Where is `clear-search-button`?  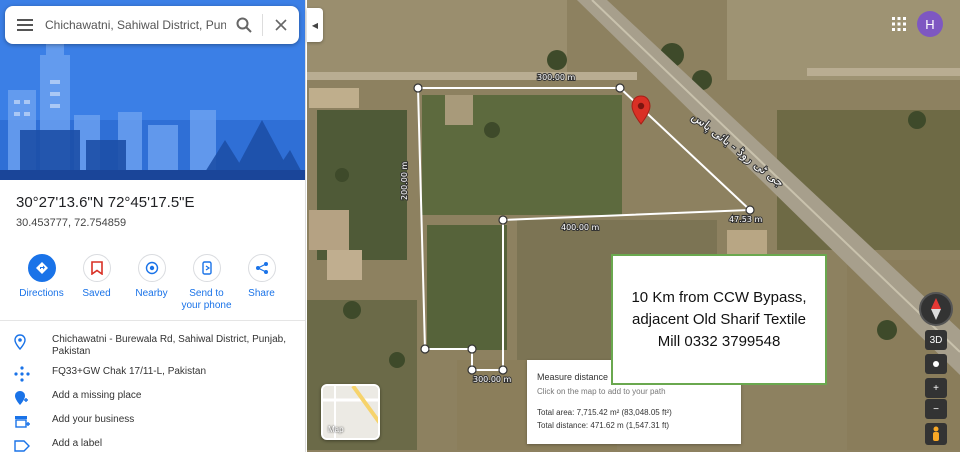
clear-search-button is located at coordinates (281, 25).